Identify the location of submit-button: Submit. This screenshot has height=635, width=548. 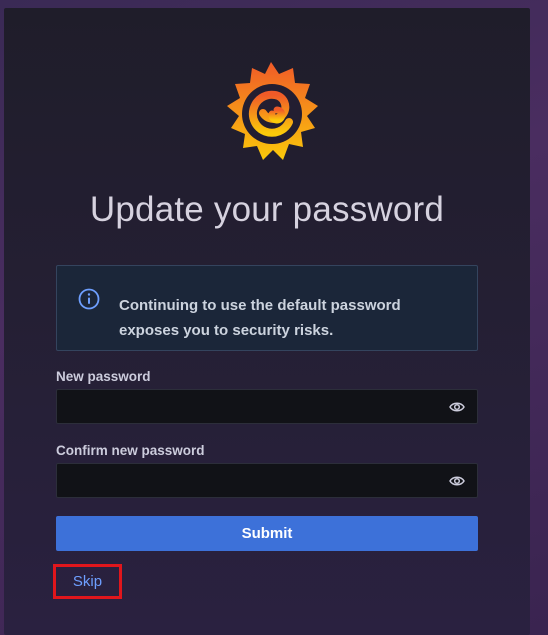
(267, 533).